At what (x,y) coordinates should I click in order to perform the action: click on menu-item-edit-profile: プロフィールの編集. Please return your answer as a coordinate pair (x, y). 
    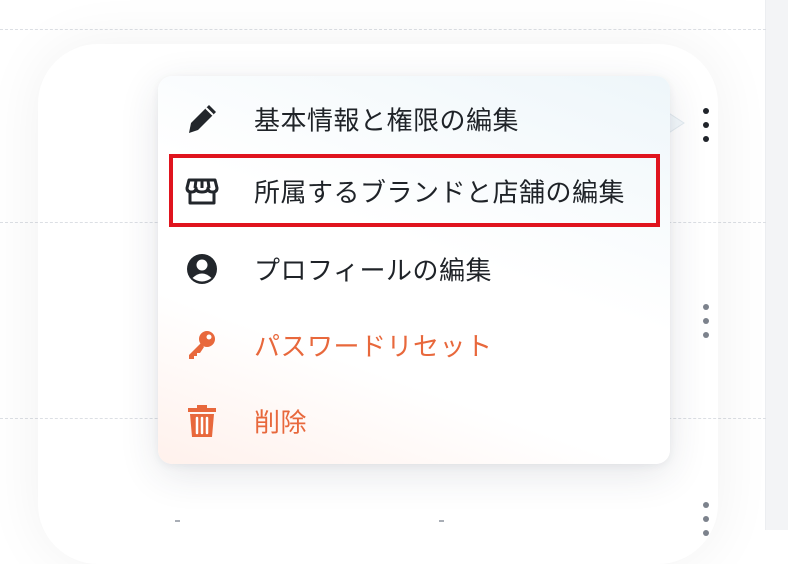
    Looking at the image, I should click on (414, 269).